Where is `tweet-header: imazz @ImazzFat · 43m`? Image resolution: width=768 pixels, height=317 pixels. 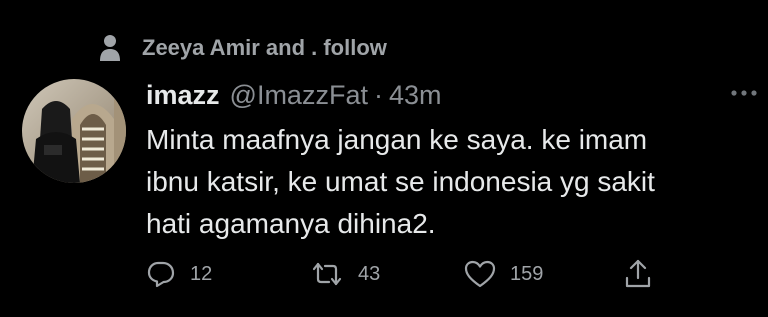 tweet-header: imazz @ImazzFat · 43m is located at coordinates (294, 97).